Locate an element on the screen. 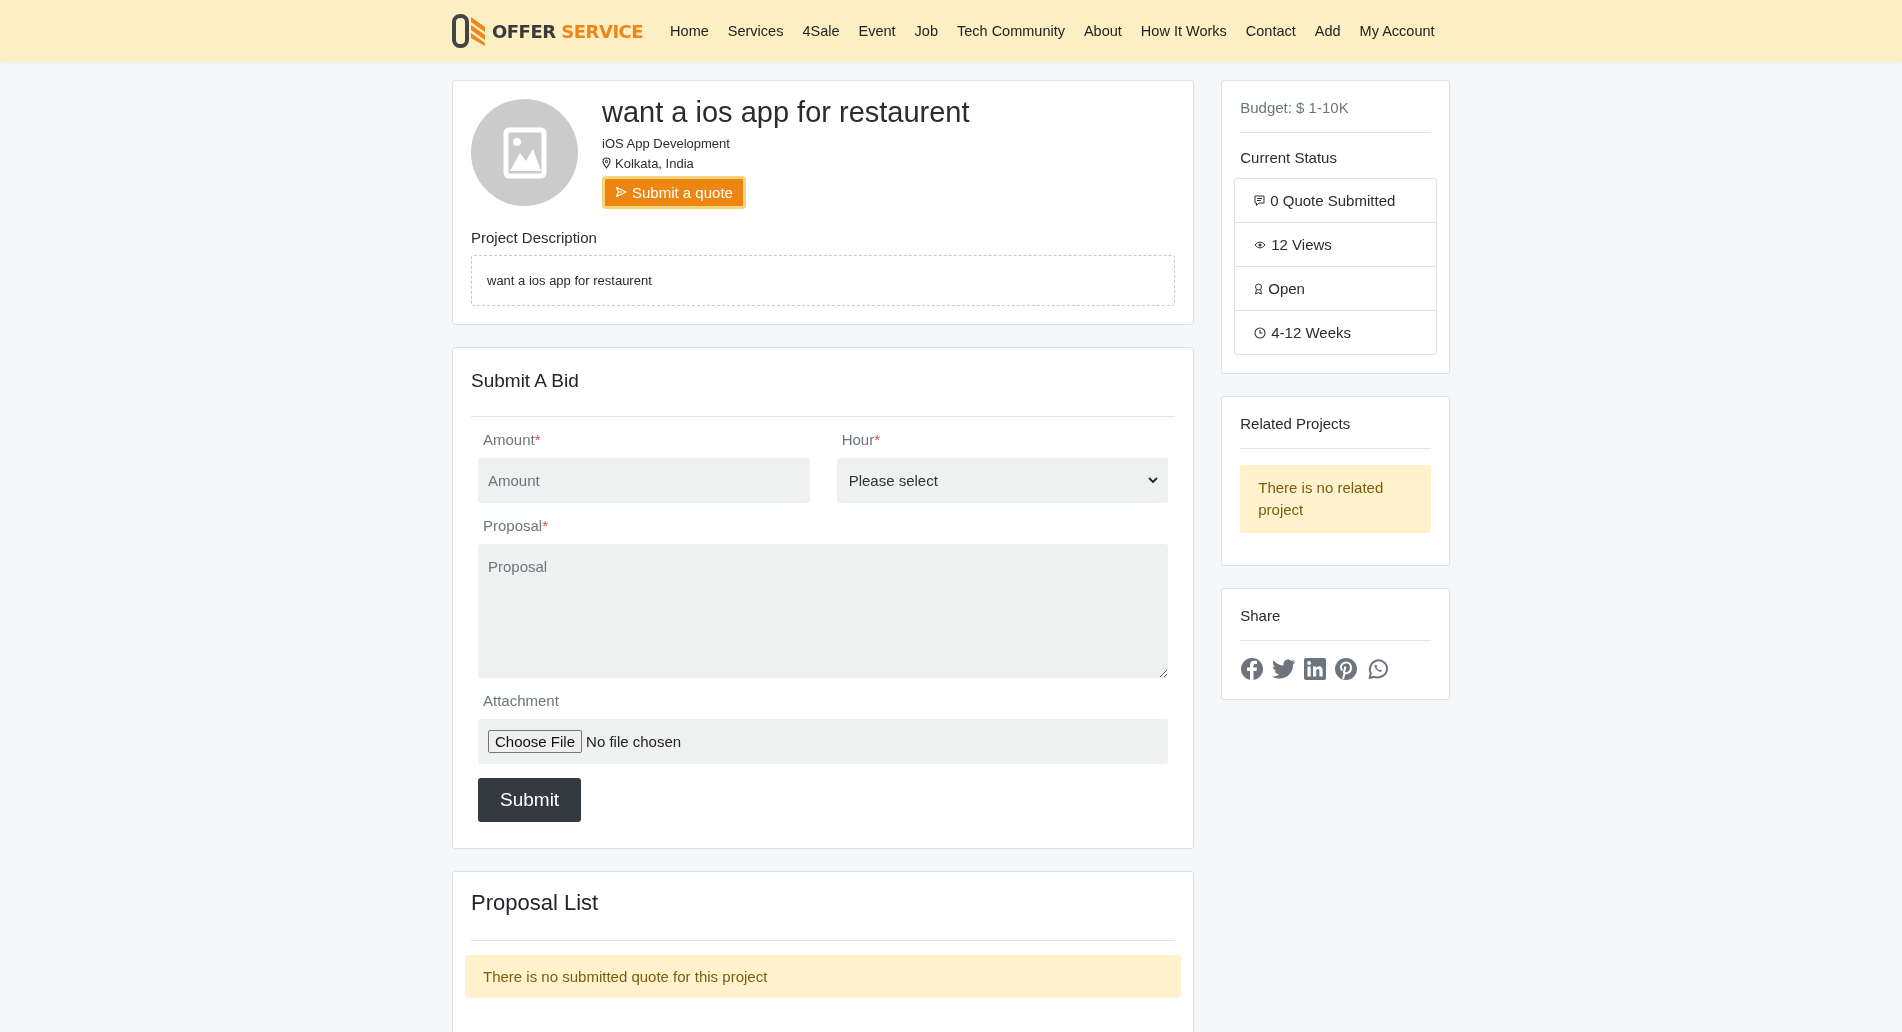 Image resolution: width=1902 pixels, height=1032 pixels. status-text: Open is located at coordinates (1286, 288).